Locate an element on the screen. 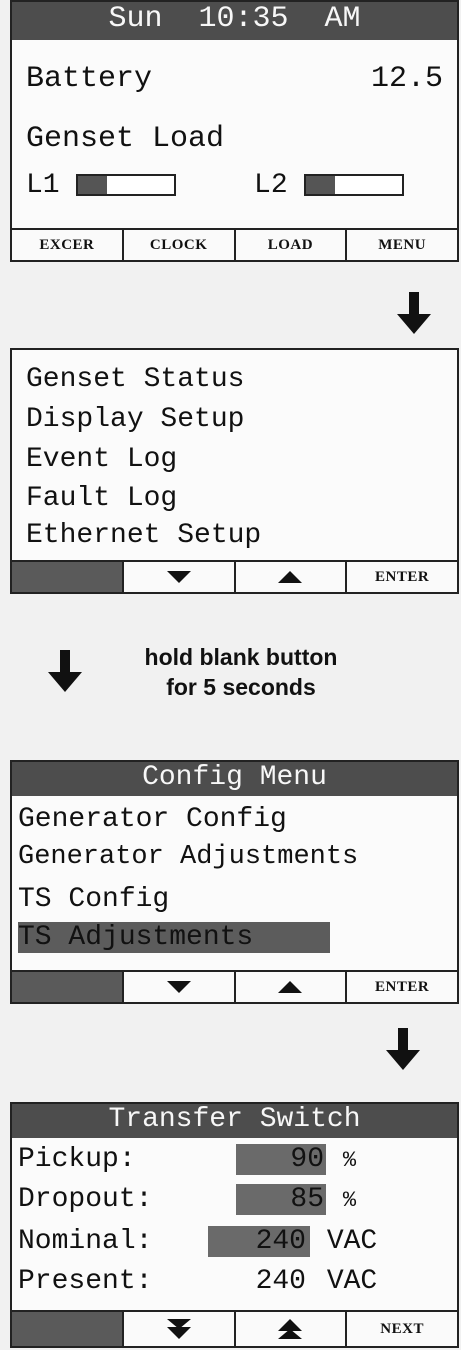  pickup-unit: % is located at coordinates (349, 1160).